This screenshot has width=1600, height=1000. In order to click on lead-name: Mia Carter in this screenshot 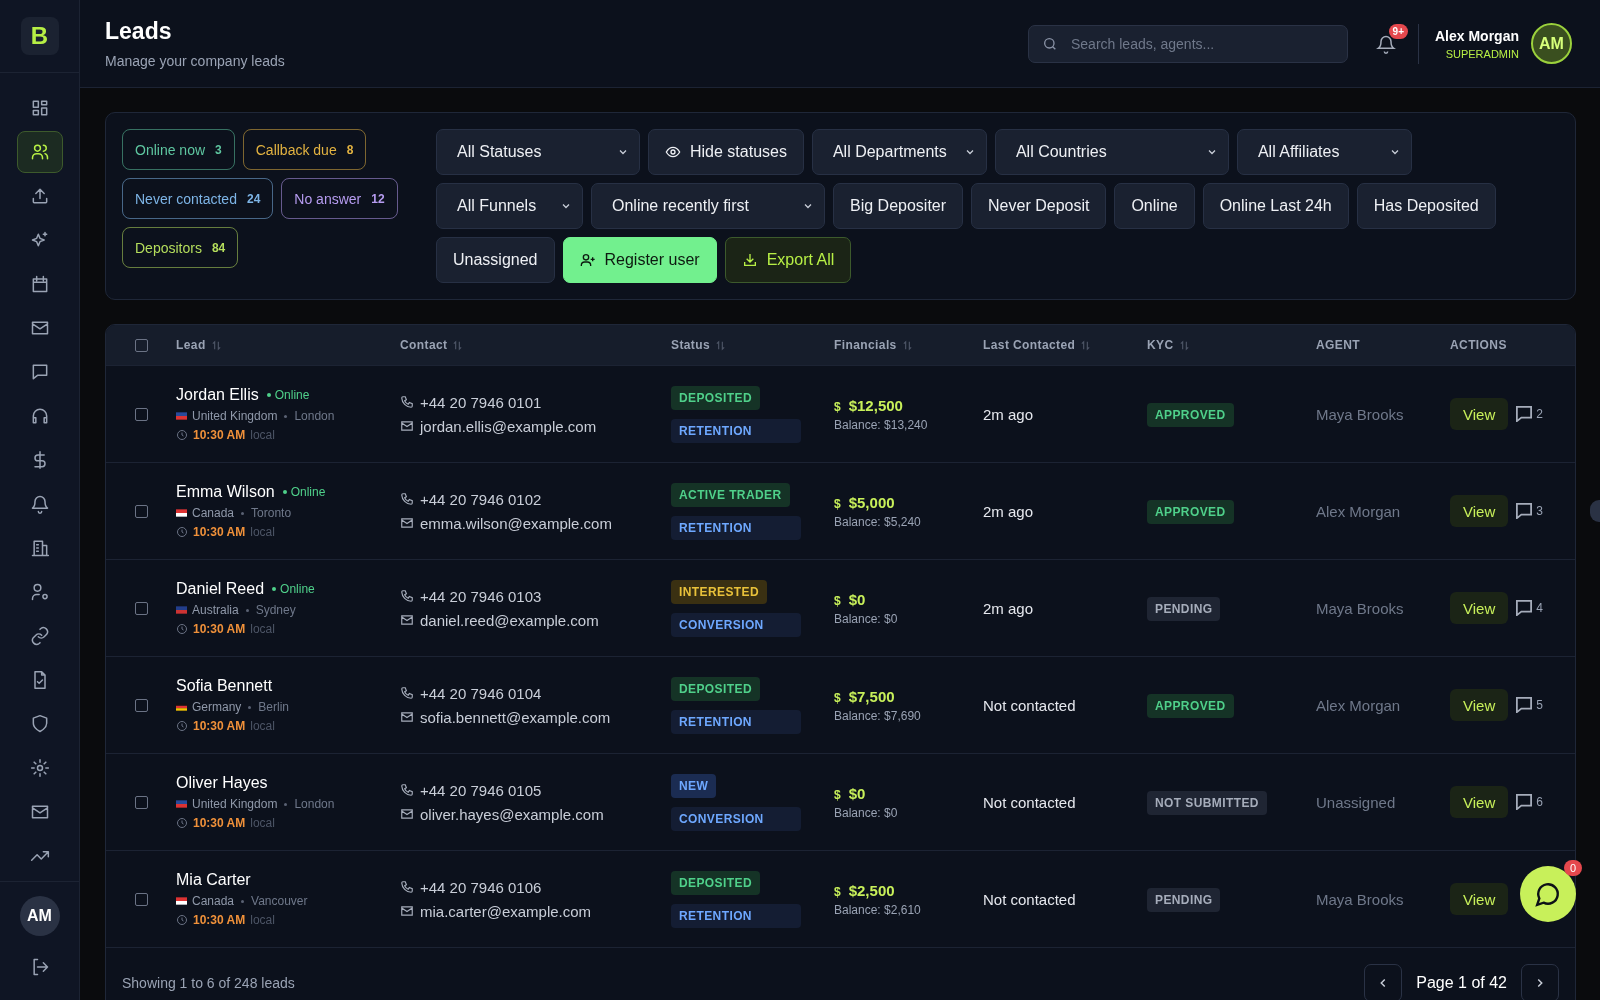, I will do `click(213, 880)`.